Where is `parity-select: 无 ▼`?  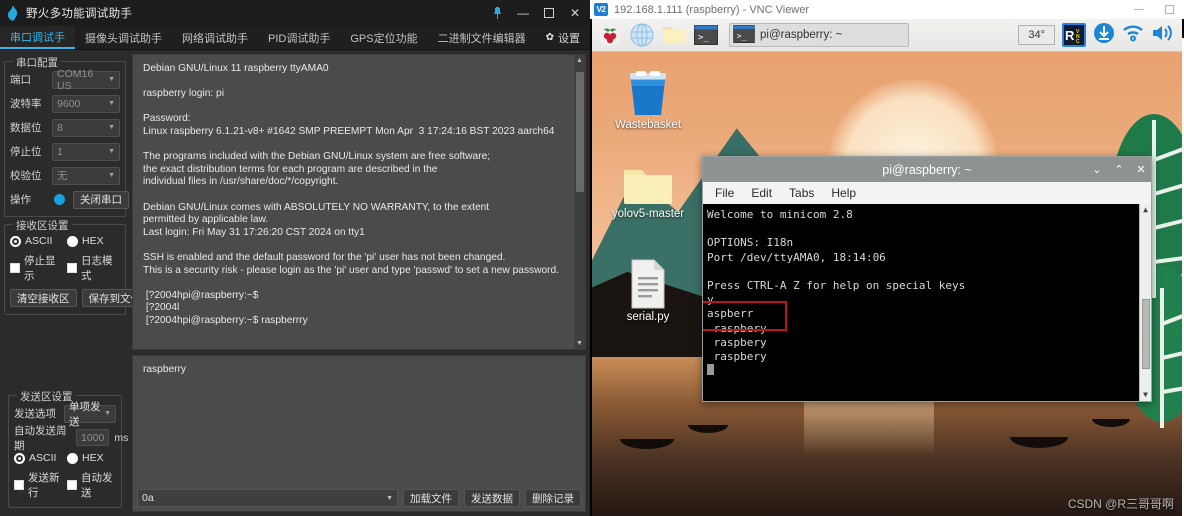
parity-select: 无 ▼ is located at coordinates (86, 175).